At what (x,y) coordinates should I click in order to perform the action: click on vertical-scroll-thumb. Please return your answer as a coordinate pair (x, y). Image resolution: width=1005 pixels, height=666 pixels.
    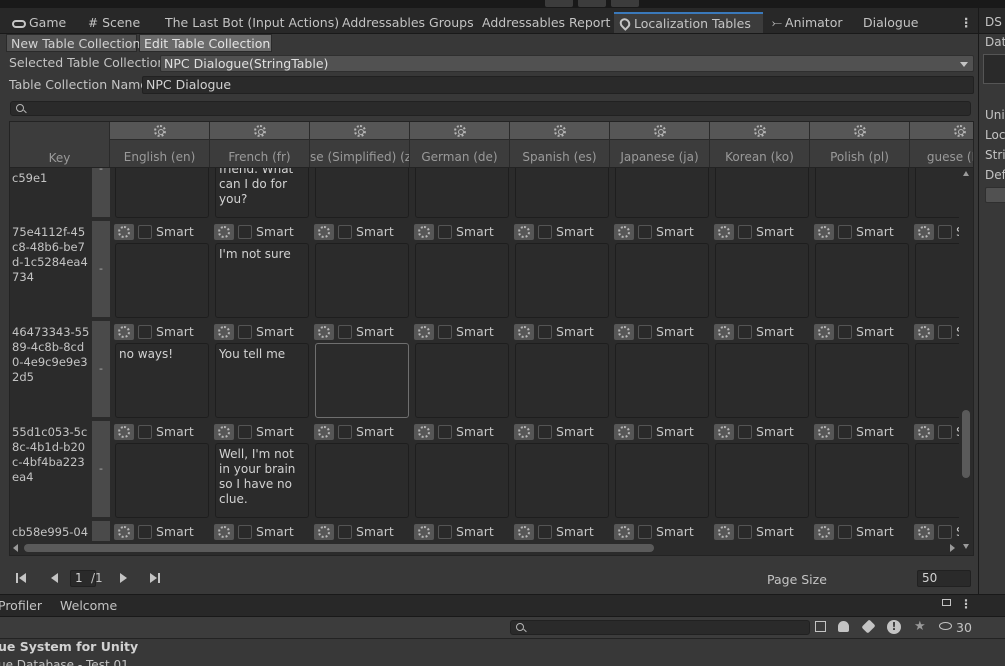
    Looking at the image, I should click on (966, 444).